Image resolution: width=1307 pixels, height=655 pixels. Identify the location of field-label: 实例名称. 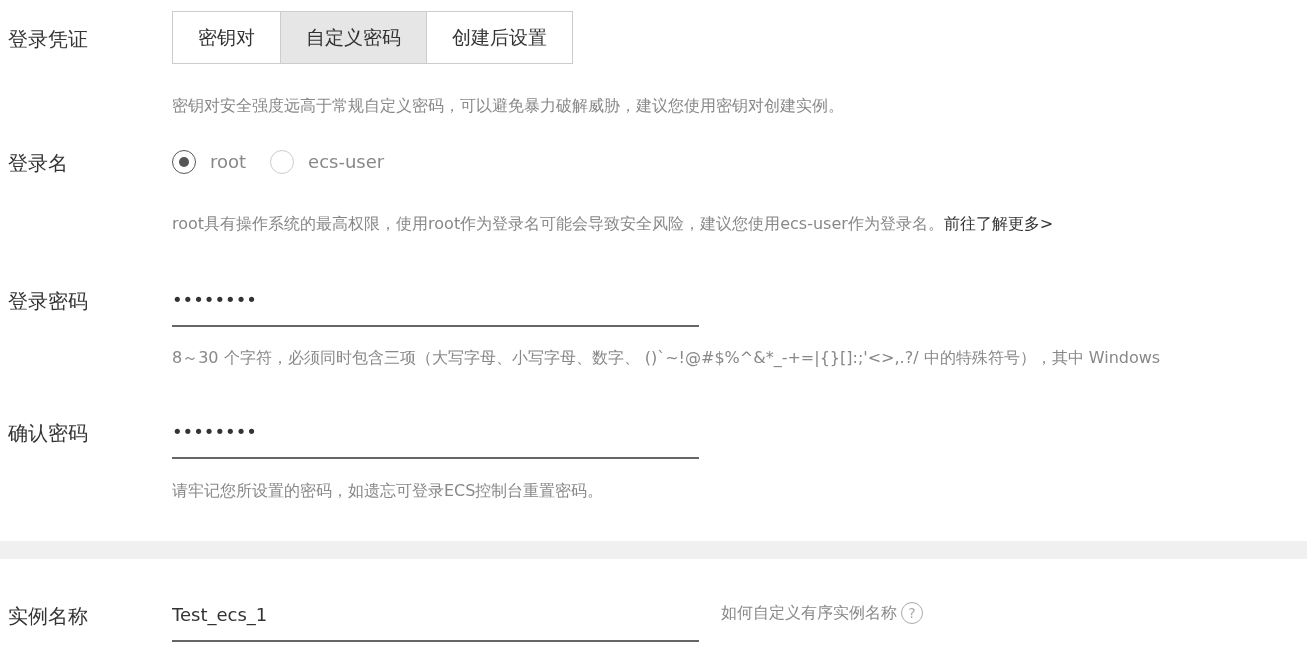
(48, 616).